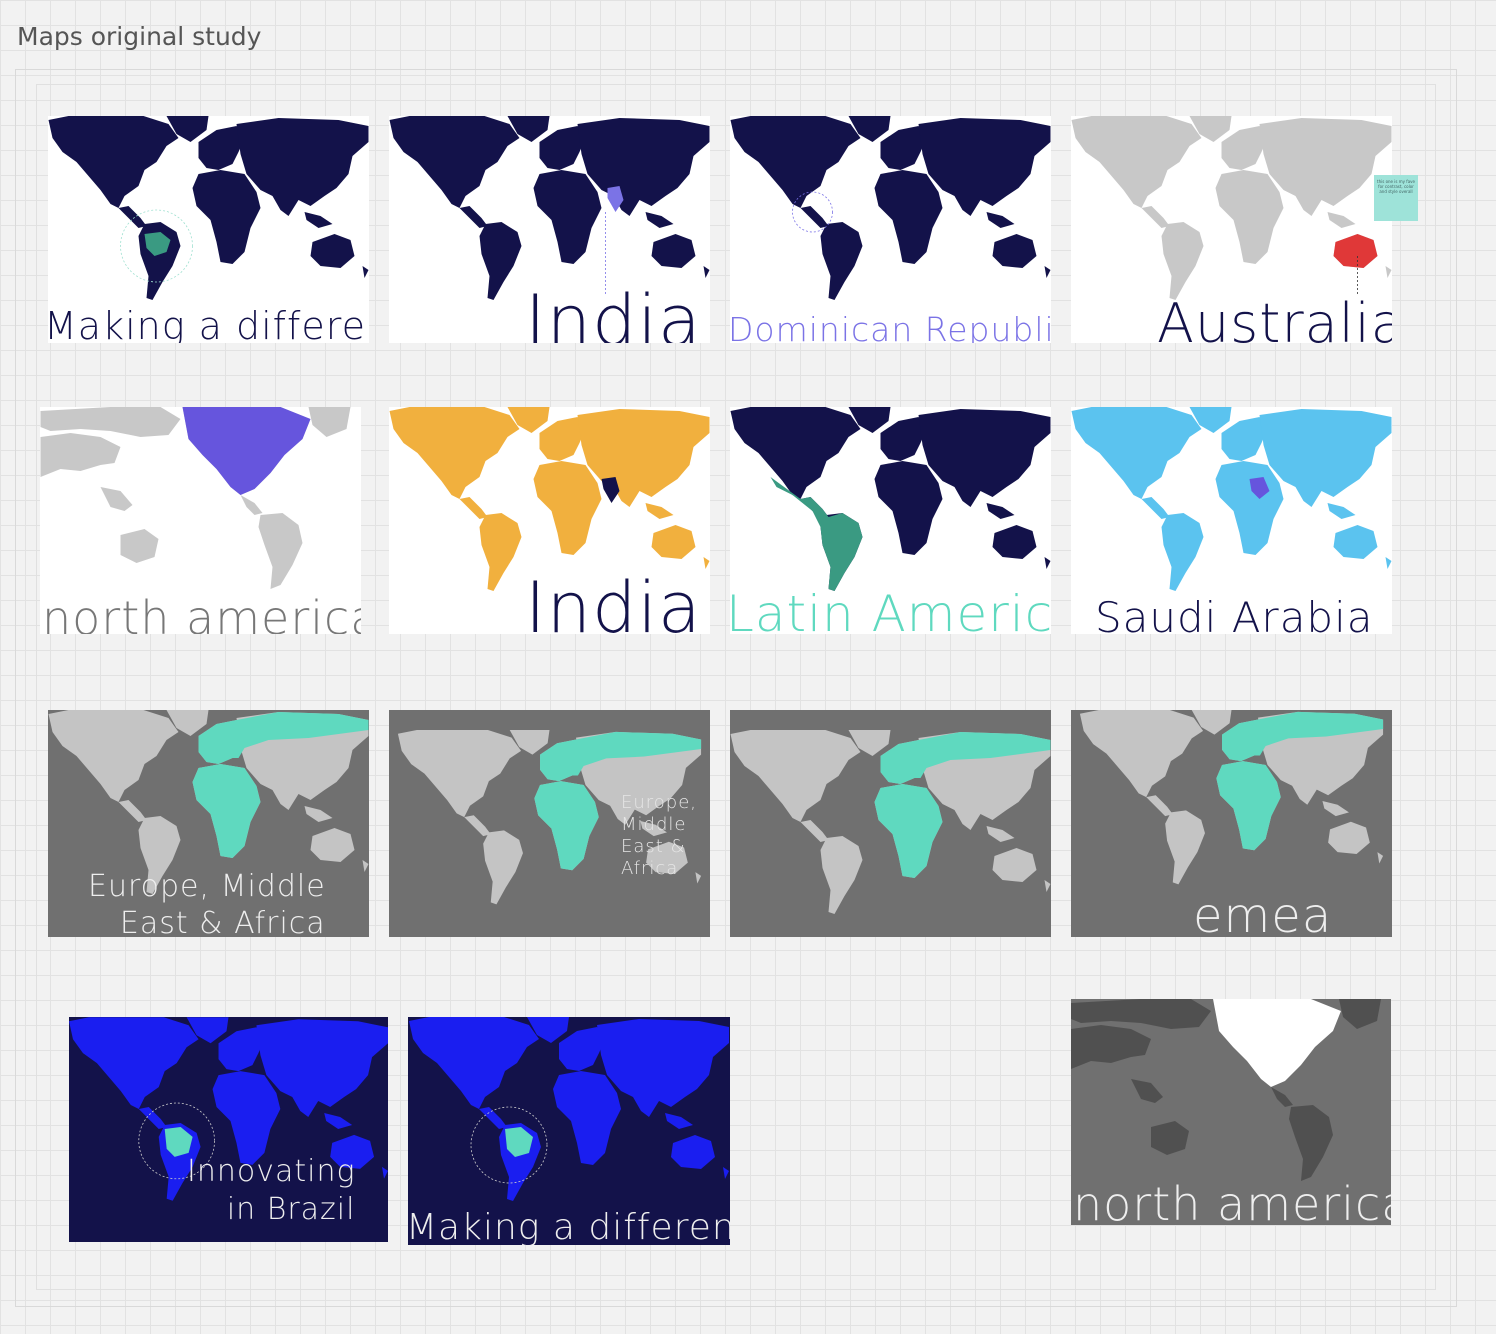  What do you see at coordinates (271, 1190) in the screenshot?
I see `card-caption: Innovating in Brazil` at bounding box center [271, 1190].